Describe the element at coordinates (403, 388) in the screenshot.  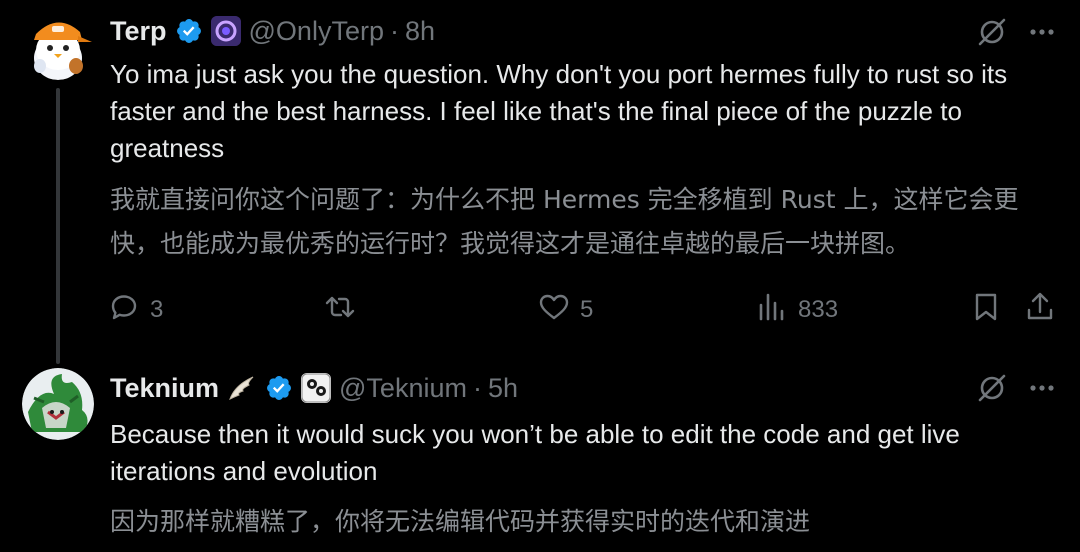
I see `author-handle: @Teknium` at that location.